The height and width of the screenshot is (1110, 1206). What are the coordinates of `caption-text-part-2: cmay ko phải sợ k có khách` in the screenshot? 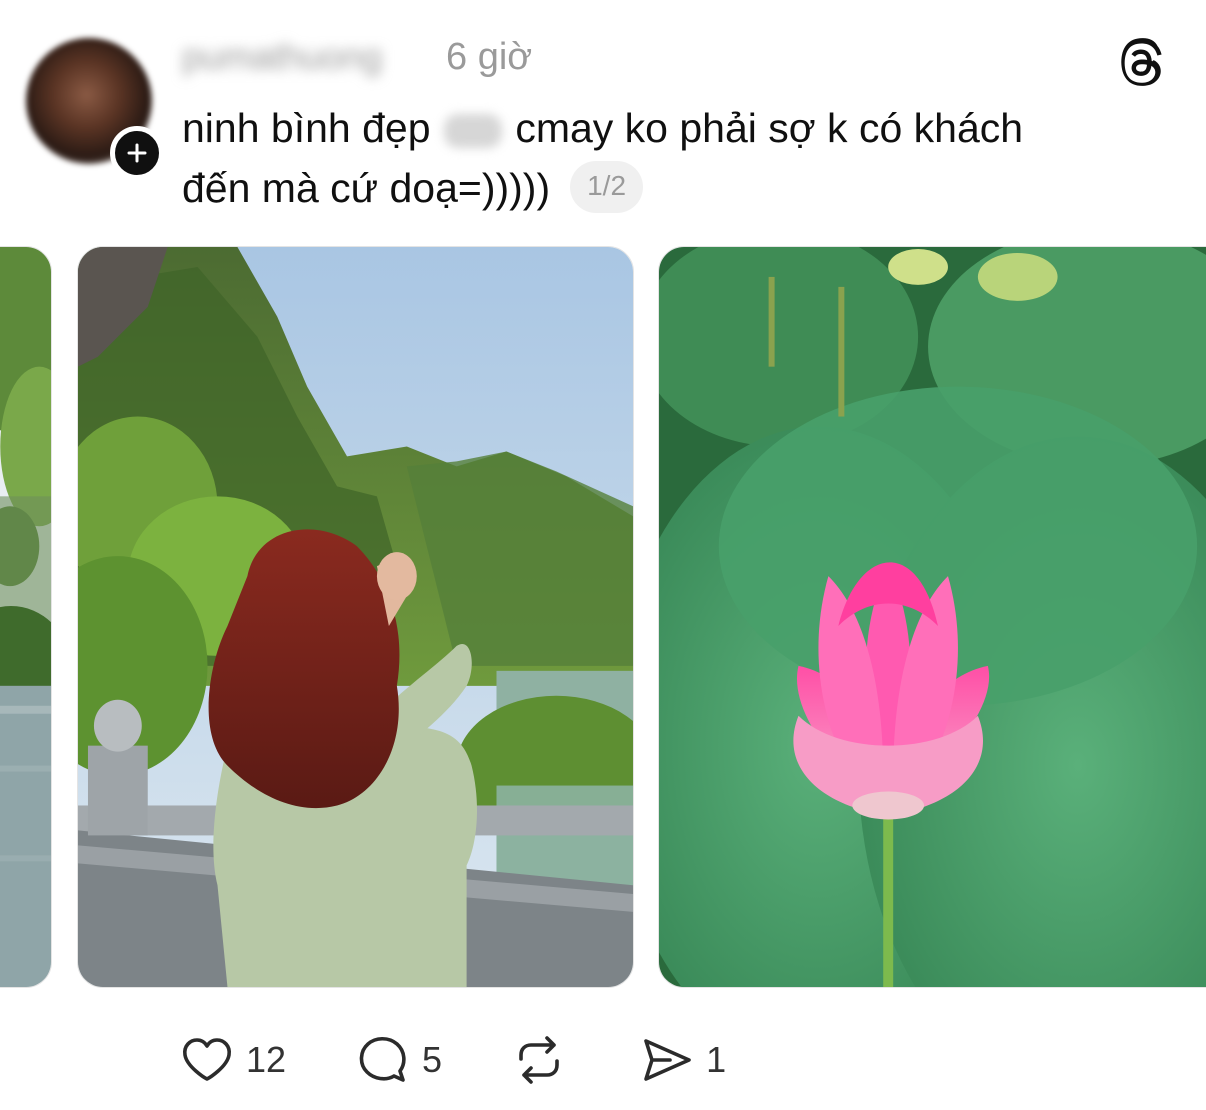 It's located at (769, 128).